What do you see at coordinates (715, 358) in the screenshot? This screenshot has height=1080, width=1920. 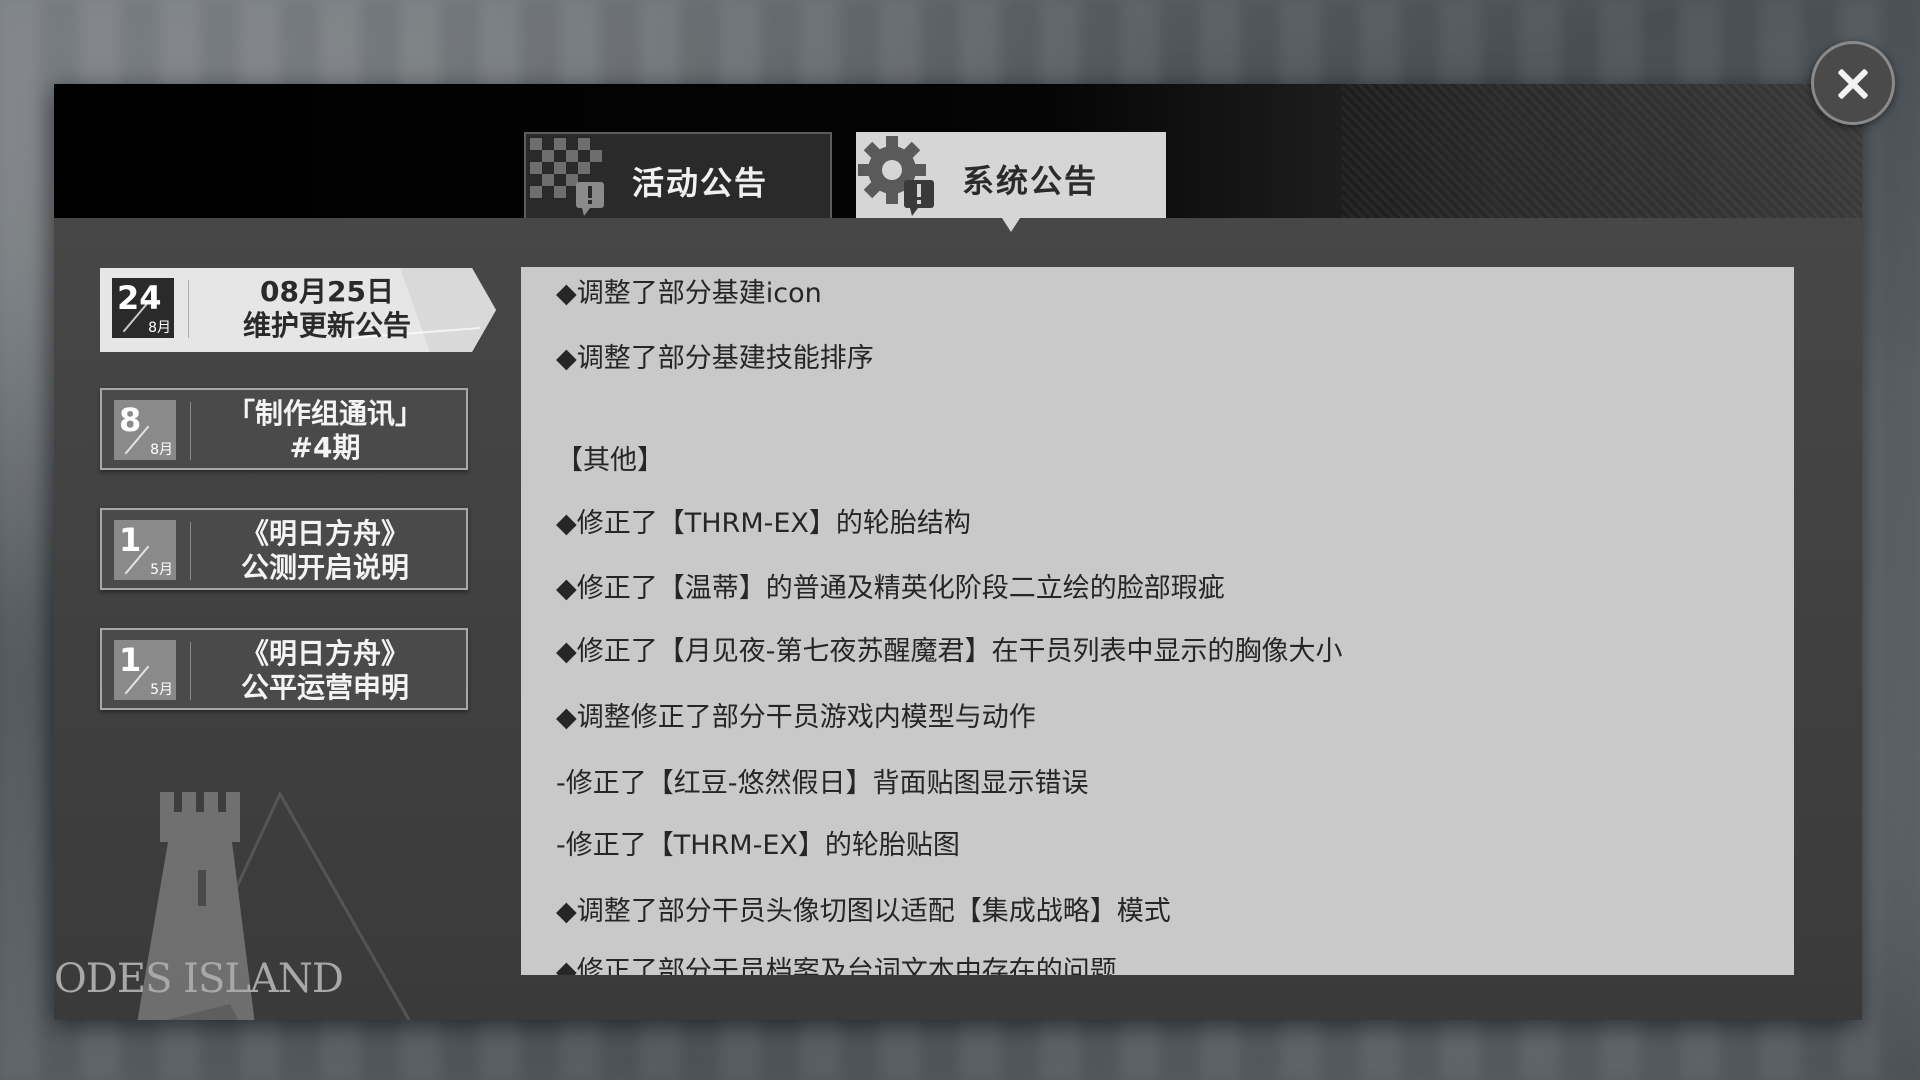 I see `content-line: ◆调整了部分基建技能排序` at bounding box center [715, 358].